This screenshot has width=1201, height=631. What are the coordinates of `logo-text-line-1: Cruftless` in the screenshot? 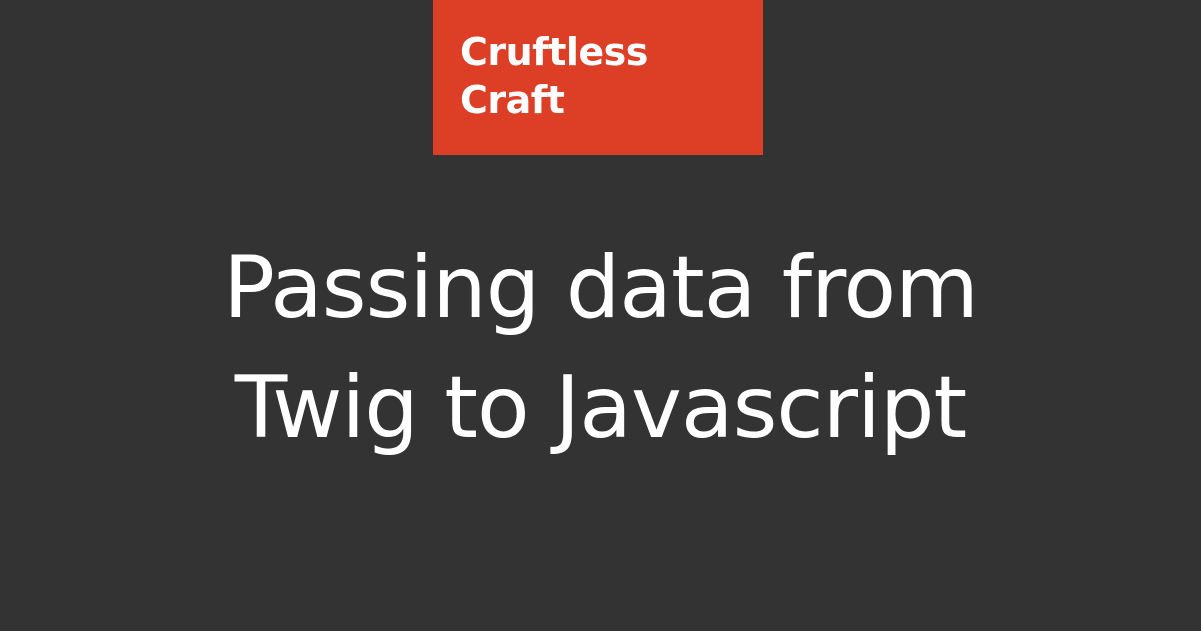 It's located at (554, 52).